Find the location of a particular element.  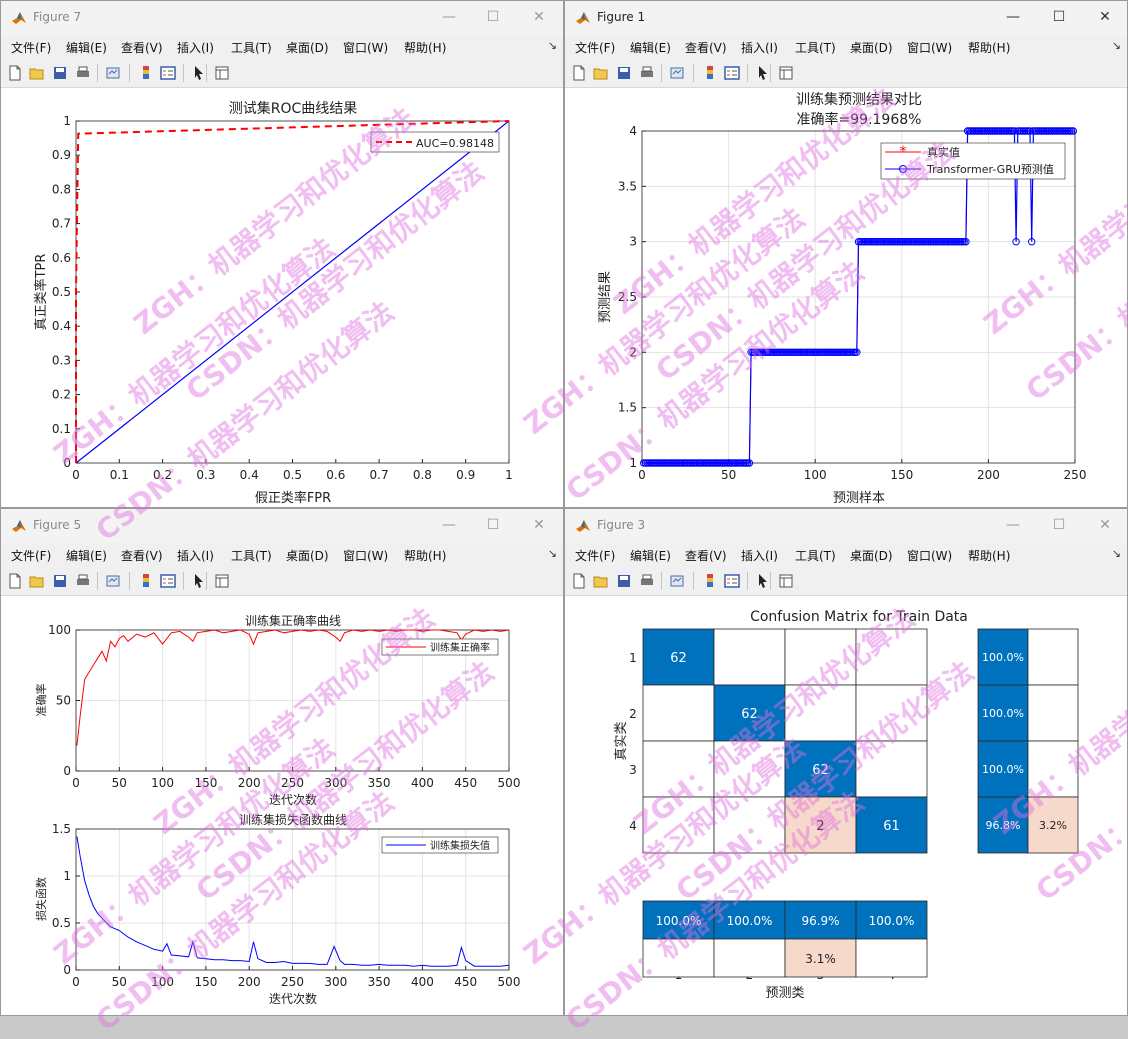

row-summary-cell is located at coordinates (1053, 713).